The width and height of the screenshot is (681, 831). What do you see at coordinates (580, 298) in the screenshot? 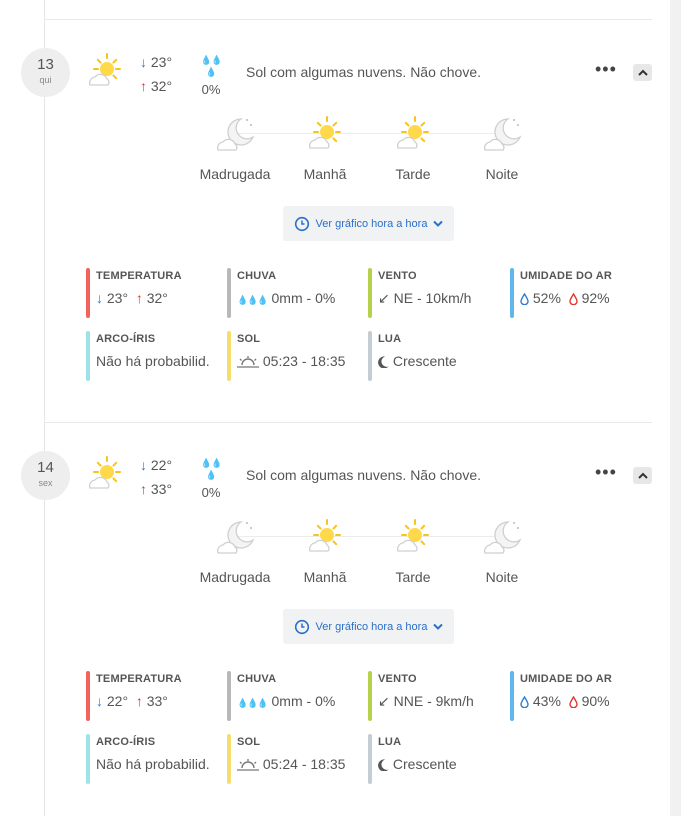
I see `stat-value: 52% 92%` at bounding box center [580, 298].